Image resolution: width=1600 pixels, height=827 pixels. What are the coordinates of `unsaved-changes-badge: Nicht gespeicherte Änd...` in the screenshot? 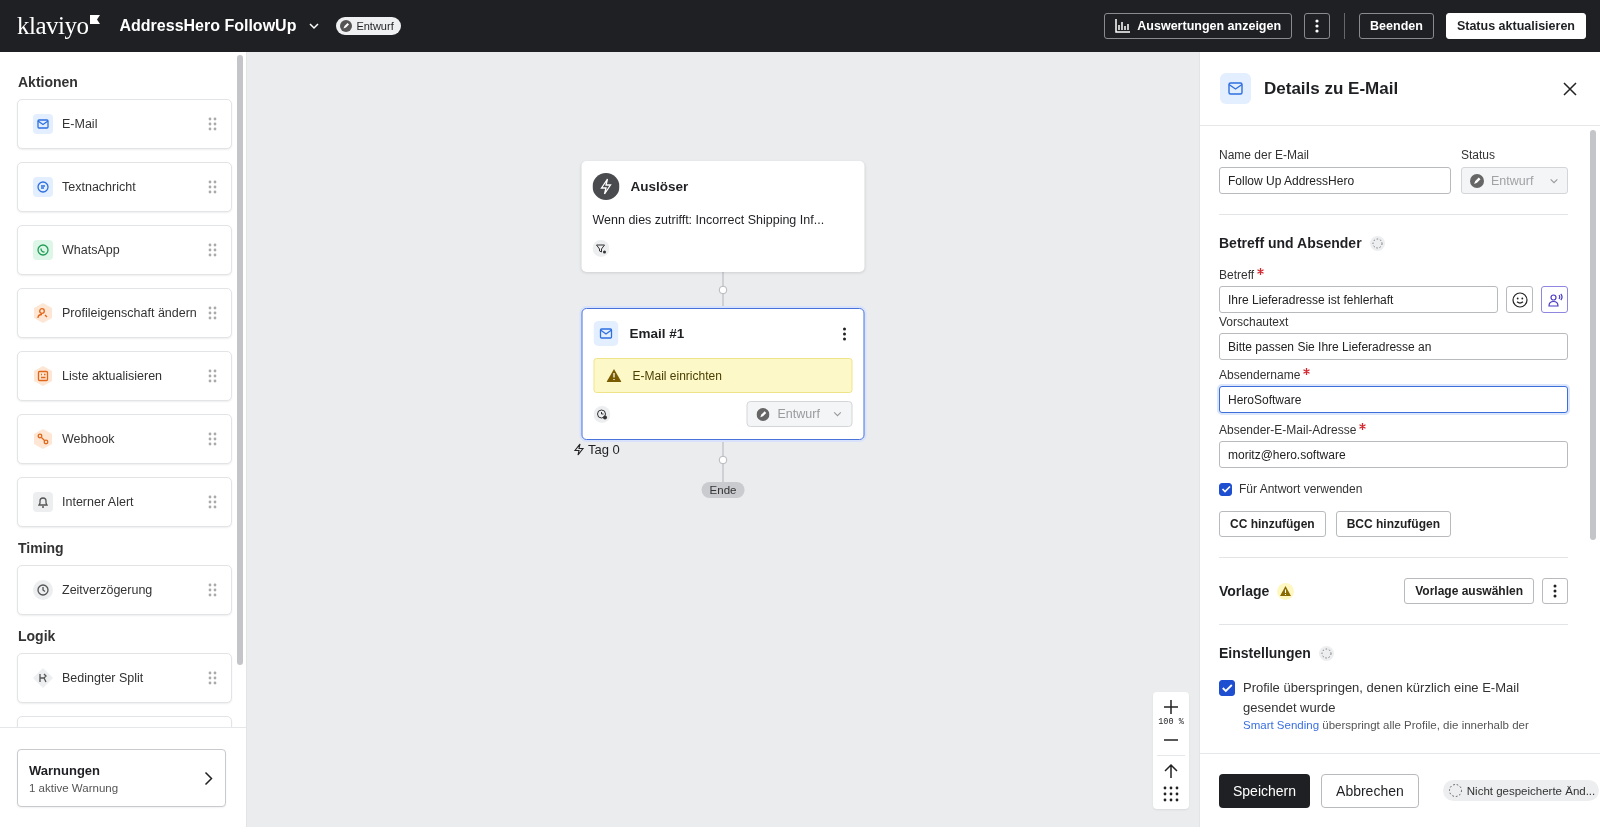 It's located at (1521, 790).